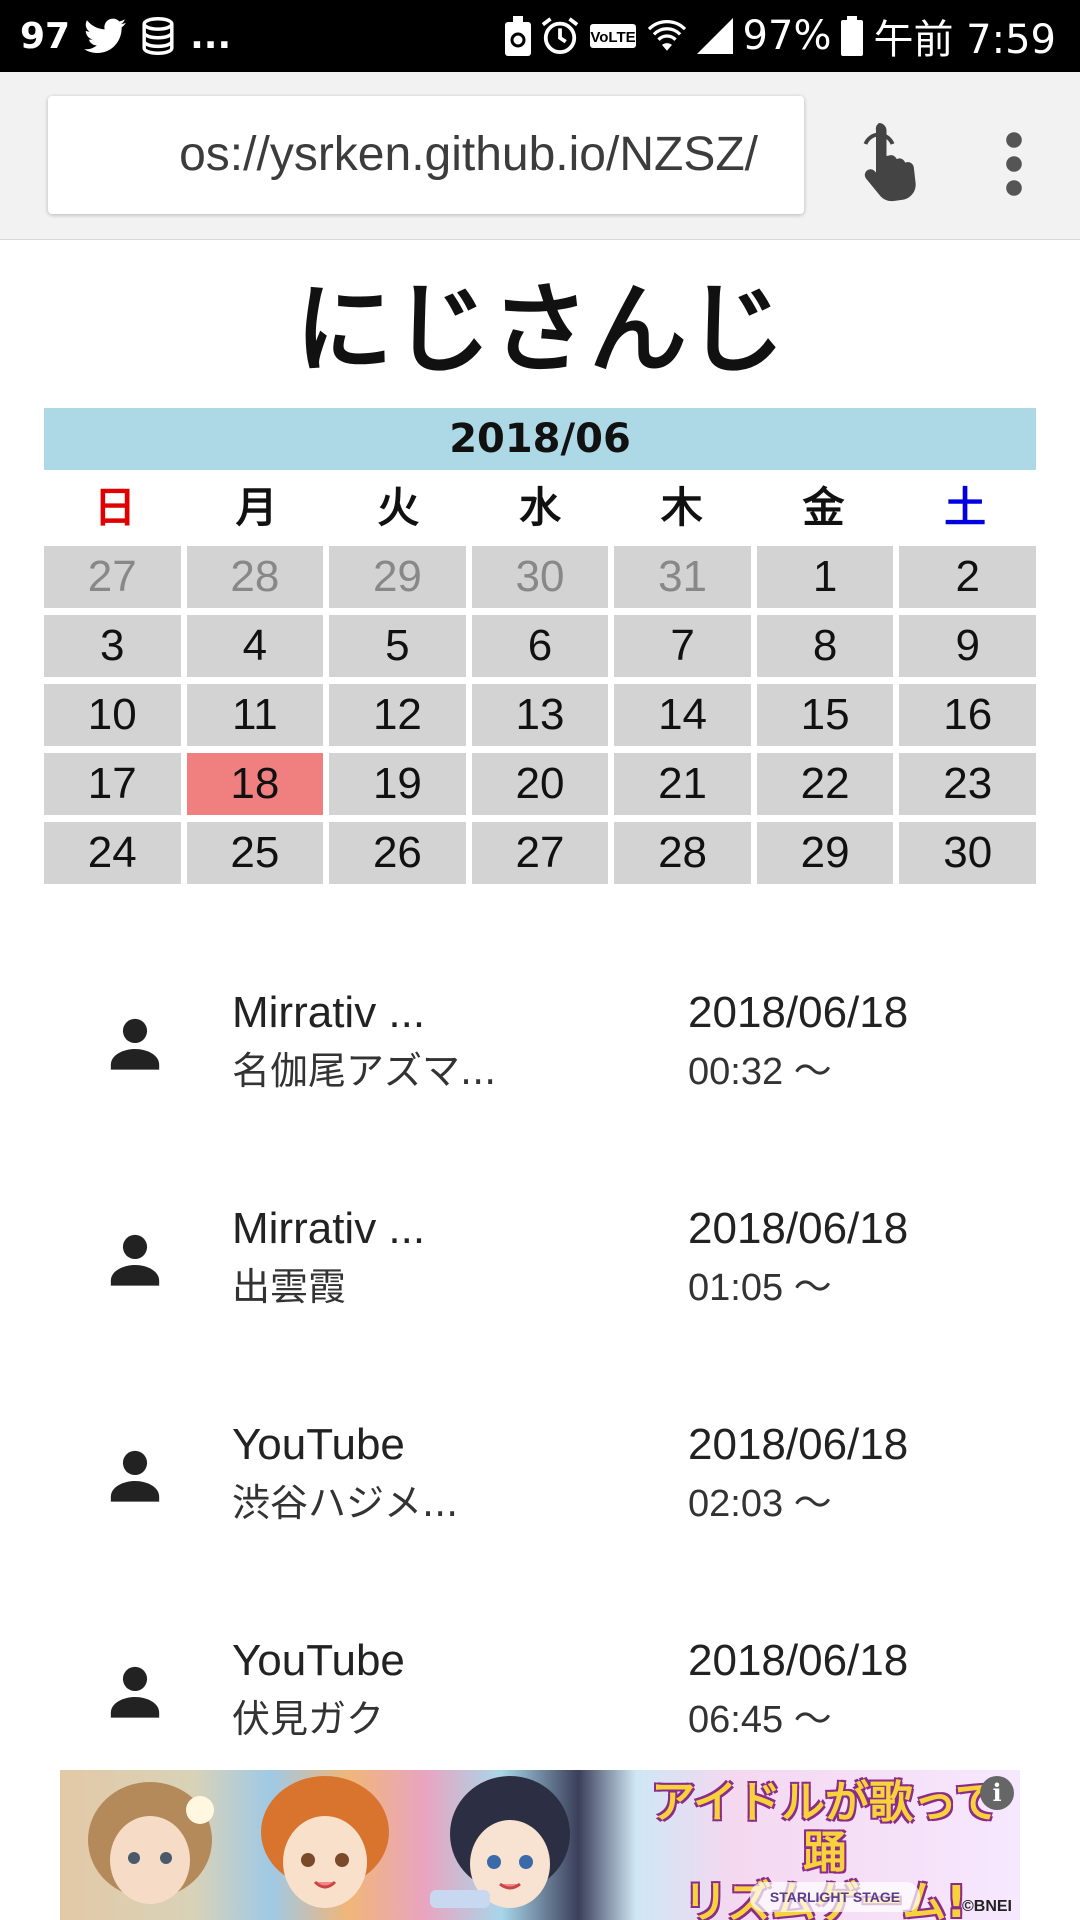  Describe the element at coordinates (540, 1068) in the screenshot. I see `event-item: Mirrativ ... 名伽尾アズマ... 2018/06/18 00:32 〜` at that location.